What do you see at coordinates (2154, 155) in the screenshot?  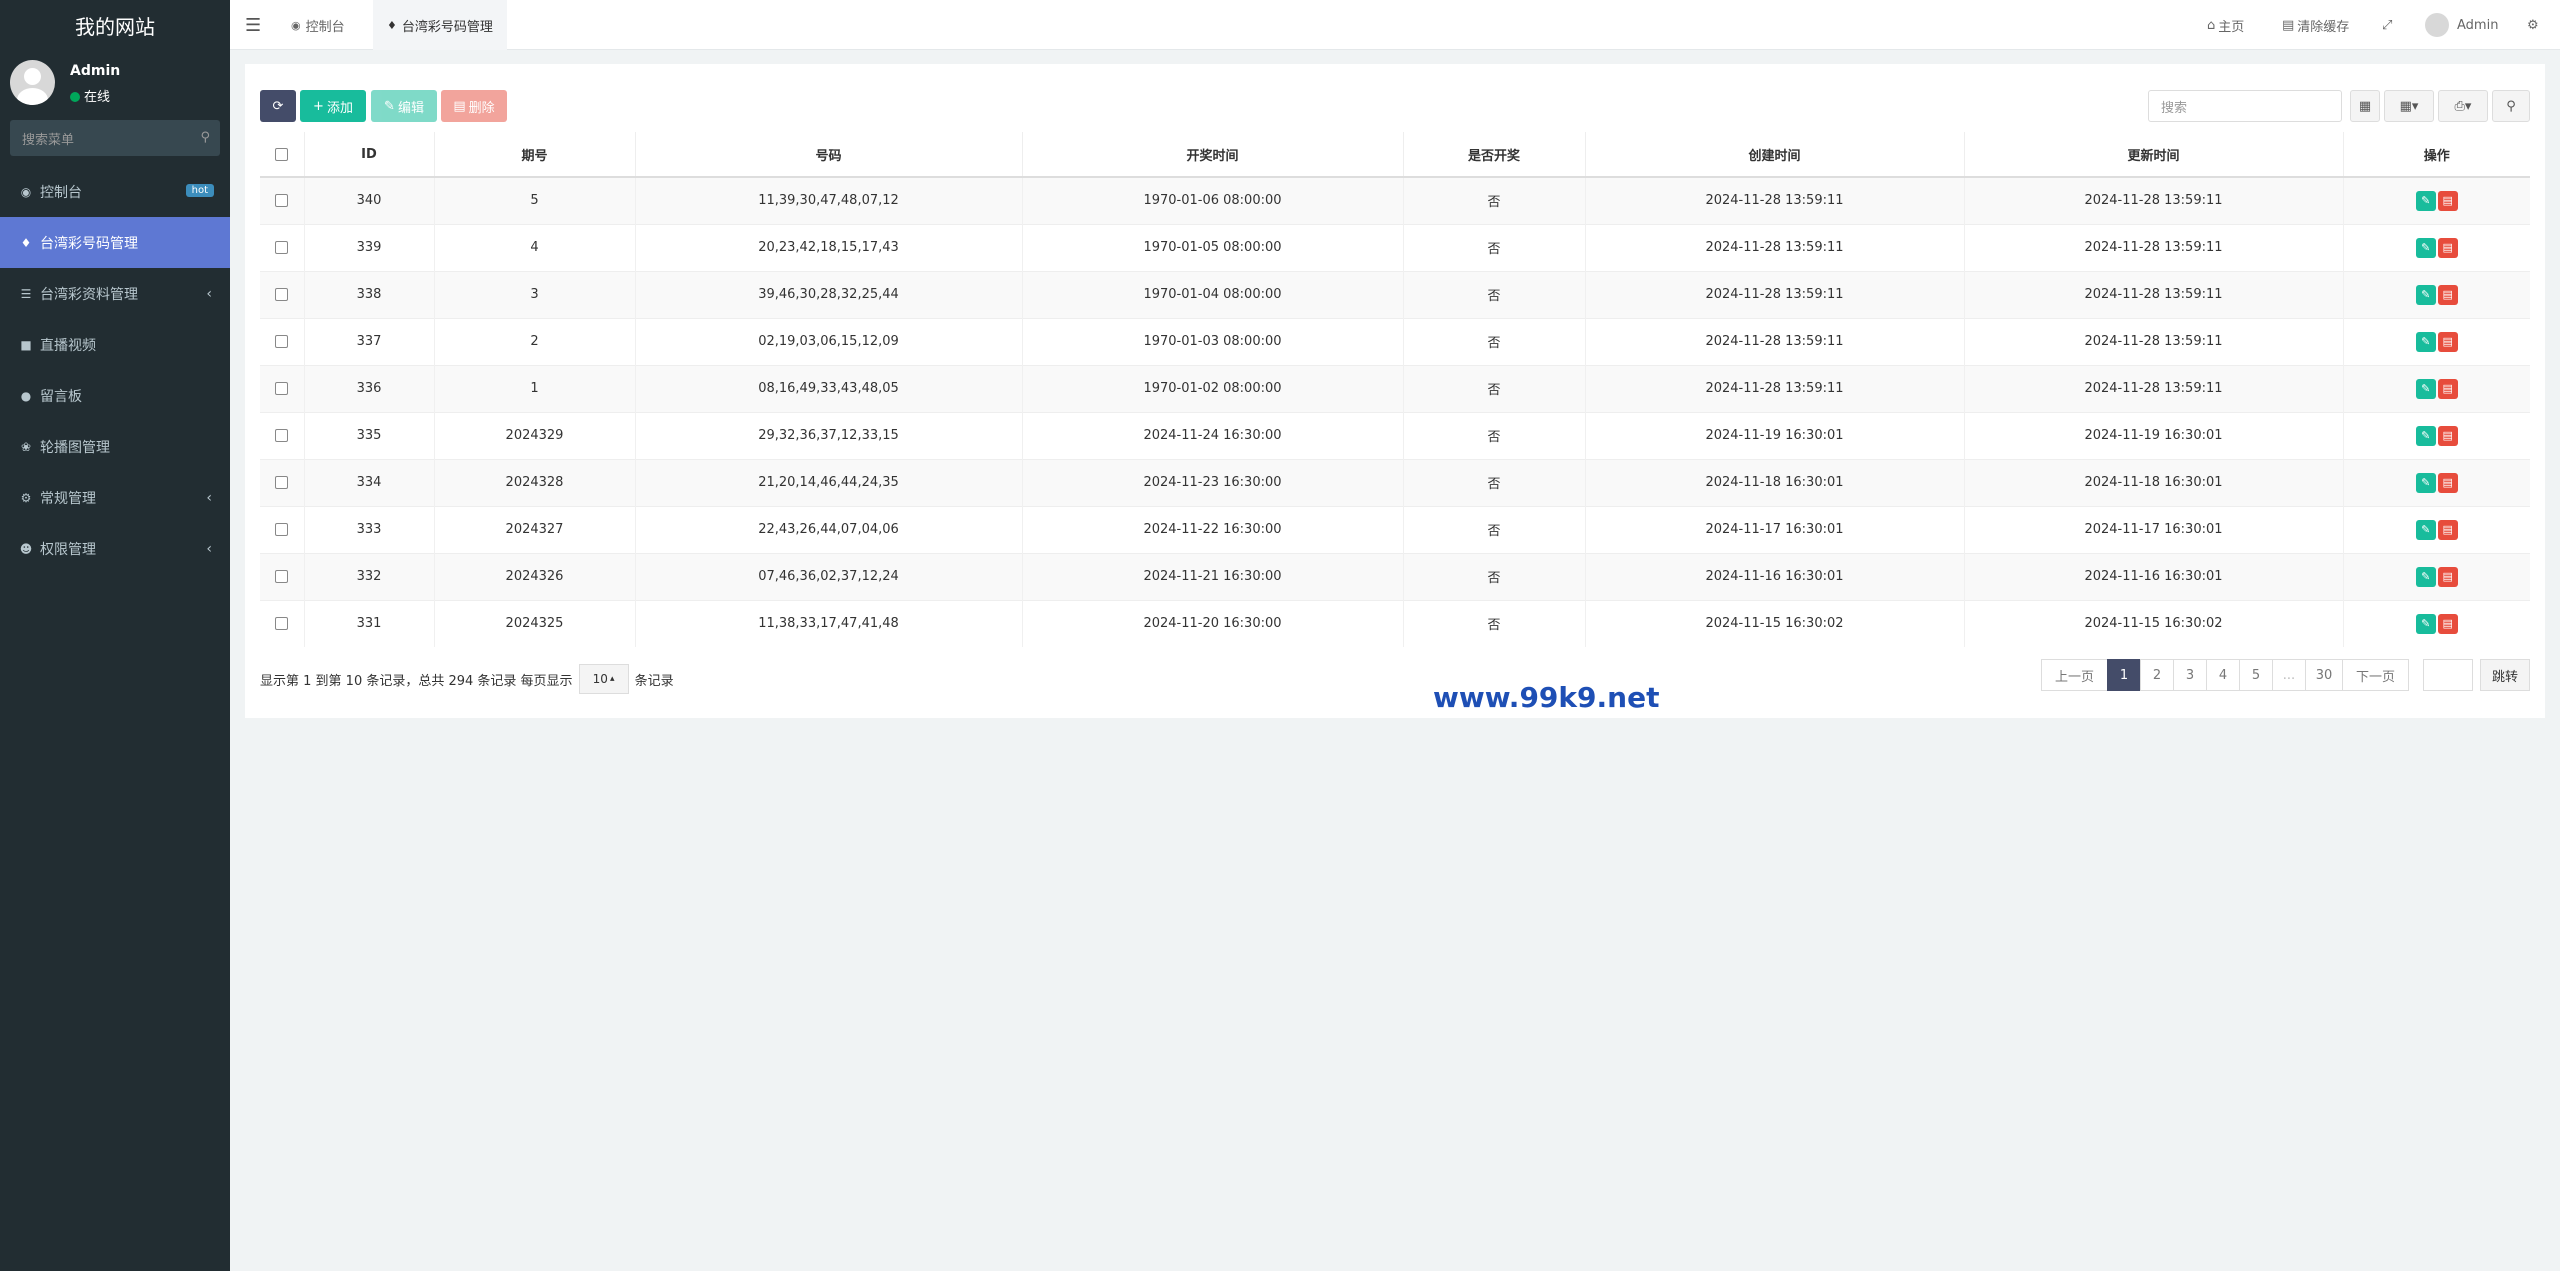 I see `column-header: 更新时间` at bounding box center [2154, 155].